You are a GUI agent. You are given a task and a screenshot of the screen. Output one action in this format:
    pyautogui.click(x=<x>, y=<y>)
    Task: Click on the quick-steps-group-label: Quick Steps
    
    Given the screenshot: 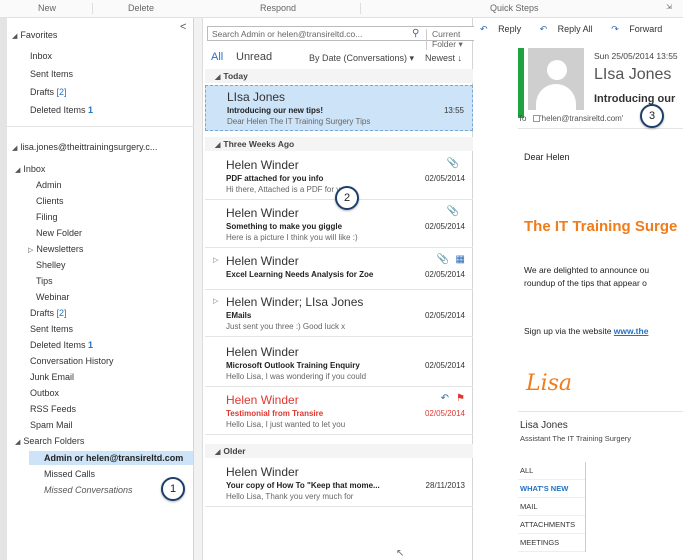 What is the action you would take?
    pyautogui.click(x=514, y=8)
    